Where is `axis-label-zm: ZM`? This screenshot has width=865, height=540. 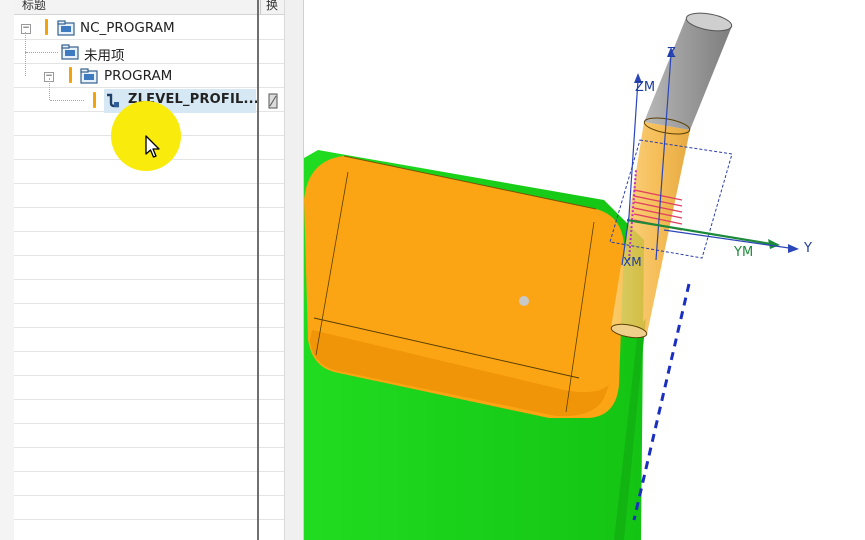
axis-label-zm: ZM is located at coordinates (645, 87).